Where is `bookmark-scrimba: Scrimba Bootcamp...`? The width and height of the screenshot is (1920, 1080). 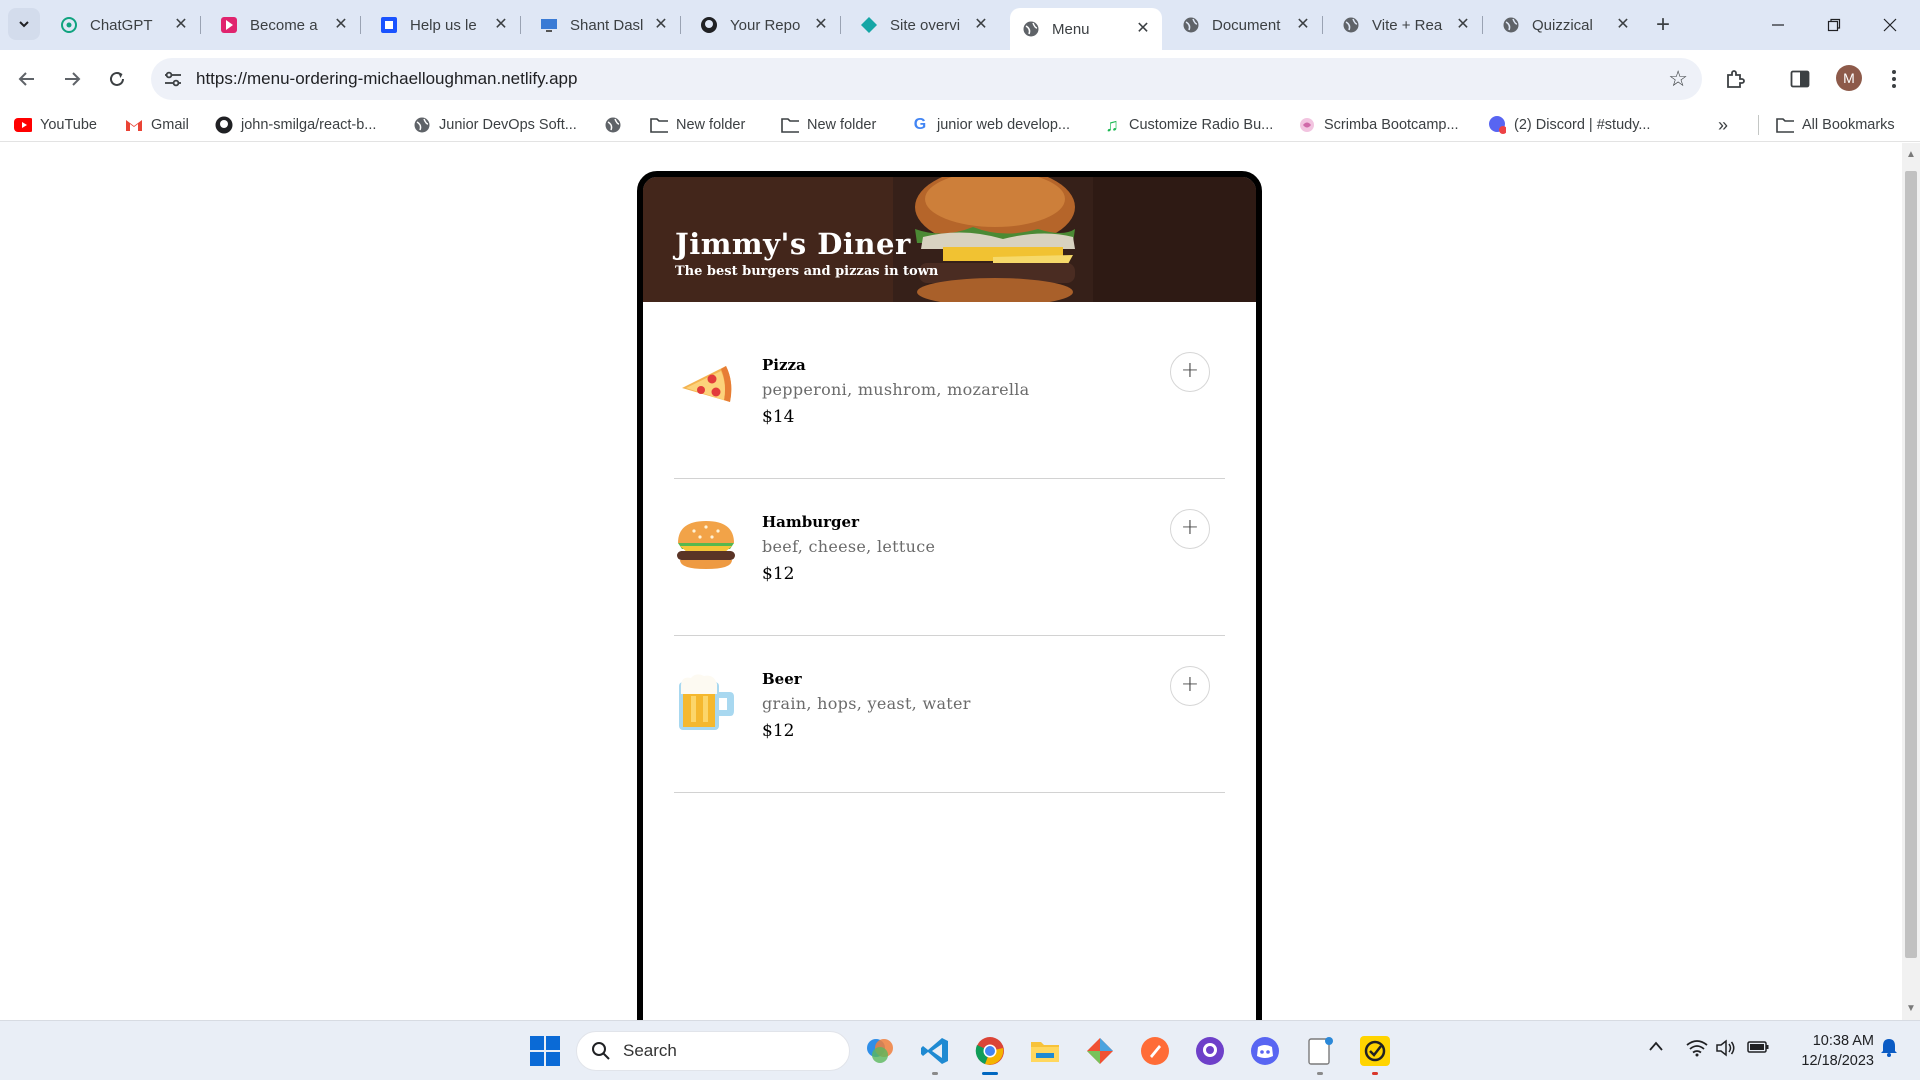
bookmark-scrimba: Scrimba Bootcamp... is located at coordinates (1378, 125).